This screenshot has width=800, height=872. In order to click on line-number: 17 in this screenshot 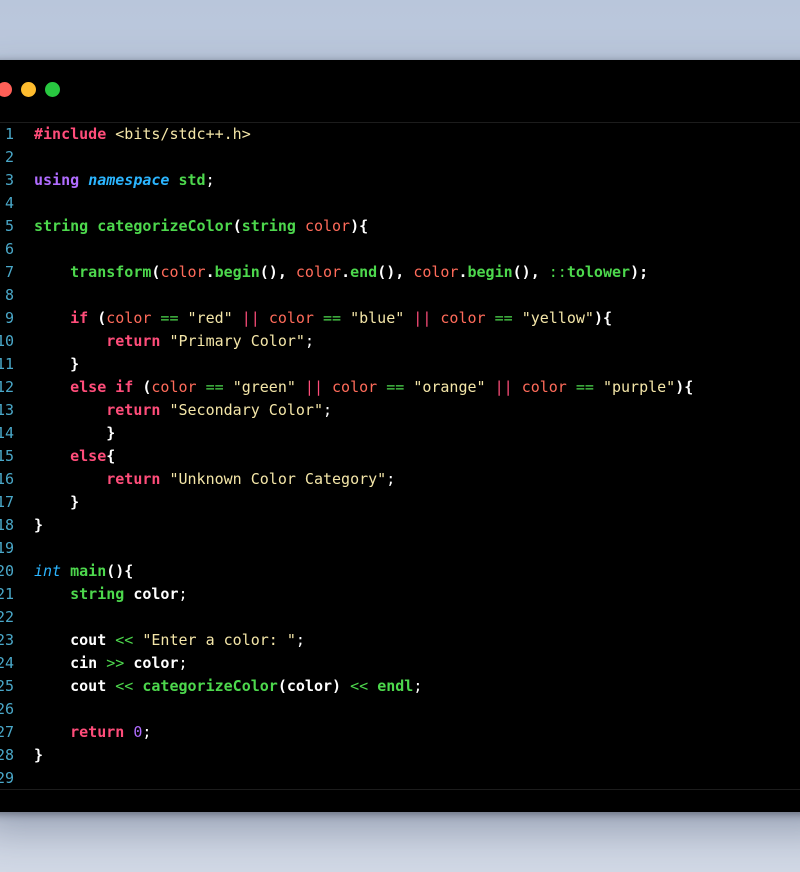, I will do `click(7, 502)`.